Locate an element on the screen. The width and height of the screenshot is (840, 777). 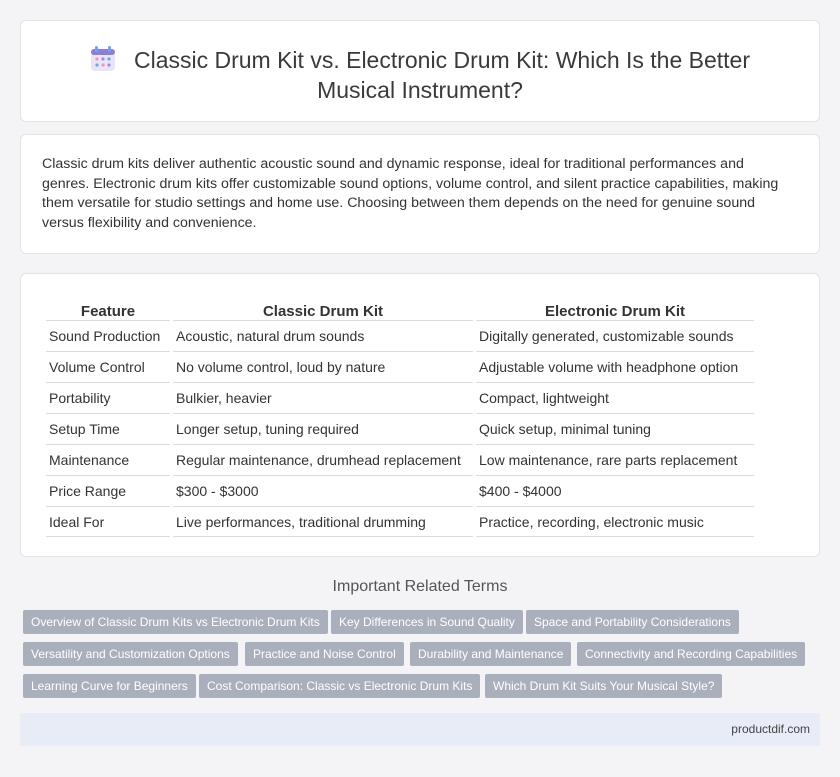
feature-cell: Sound Production is located at coordinates (108, 335).